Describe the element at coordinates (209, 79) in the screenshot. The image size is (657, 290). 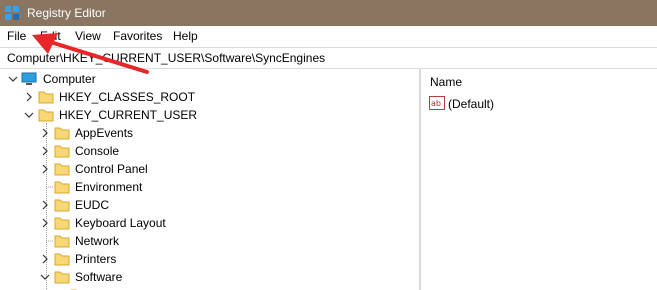
I see `tree-node-computer: Computer` at that location.